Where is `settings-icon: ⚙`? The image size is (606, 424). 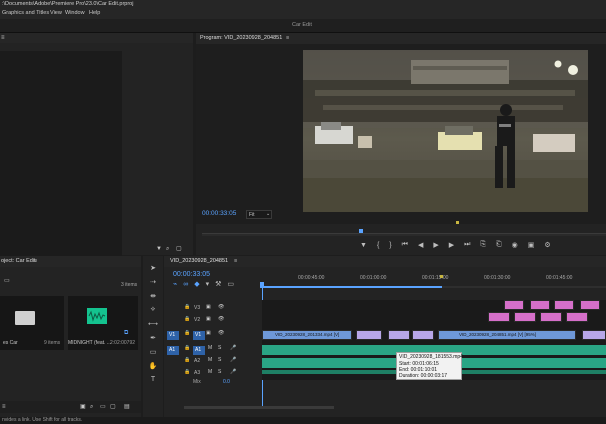
settings-icon: ⚙ is located at coordinates (547, 245).